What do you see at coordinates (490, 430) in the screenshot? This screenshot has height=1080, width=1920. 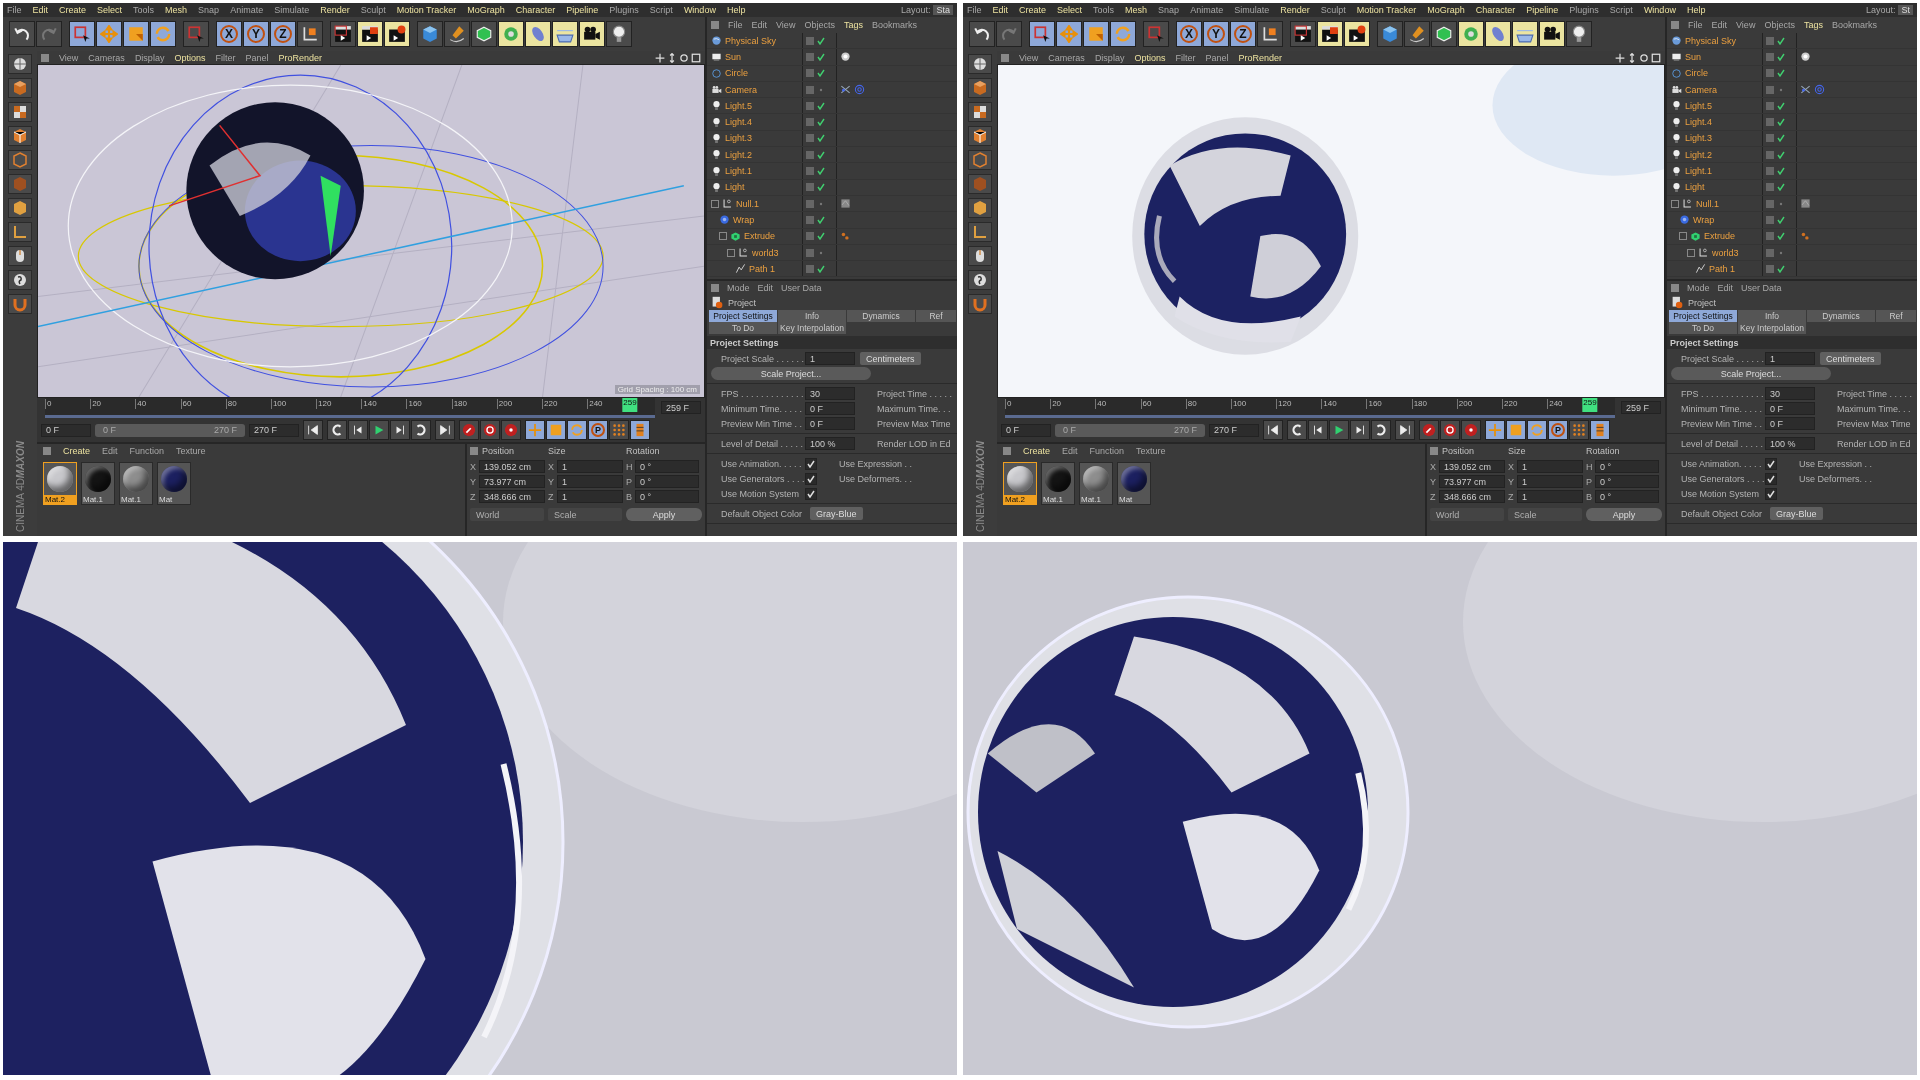 I see `autokey-button` at bounding box center [490, 430].